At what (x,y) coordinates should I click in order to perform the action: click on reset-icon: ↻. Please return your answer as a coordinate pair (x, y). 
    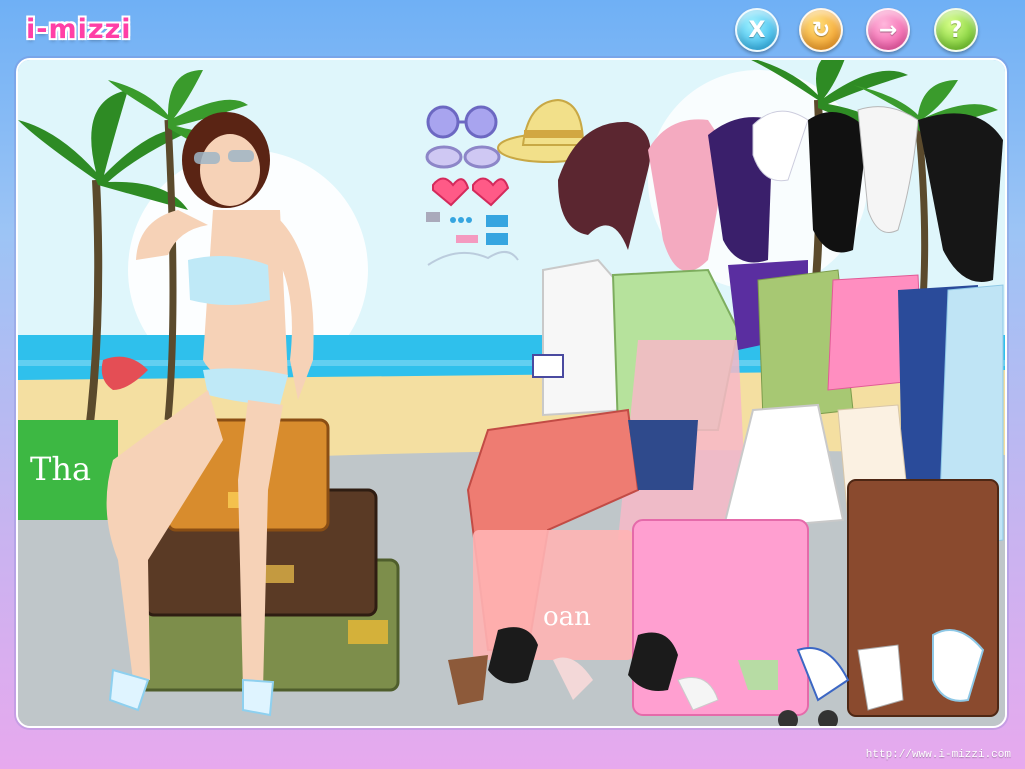
    Looking at the image, I should click on (821, 30).